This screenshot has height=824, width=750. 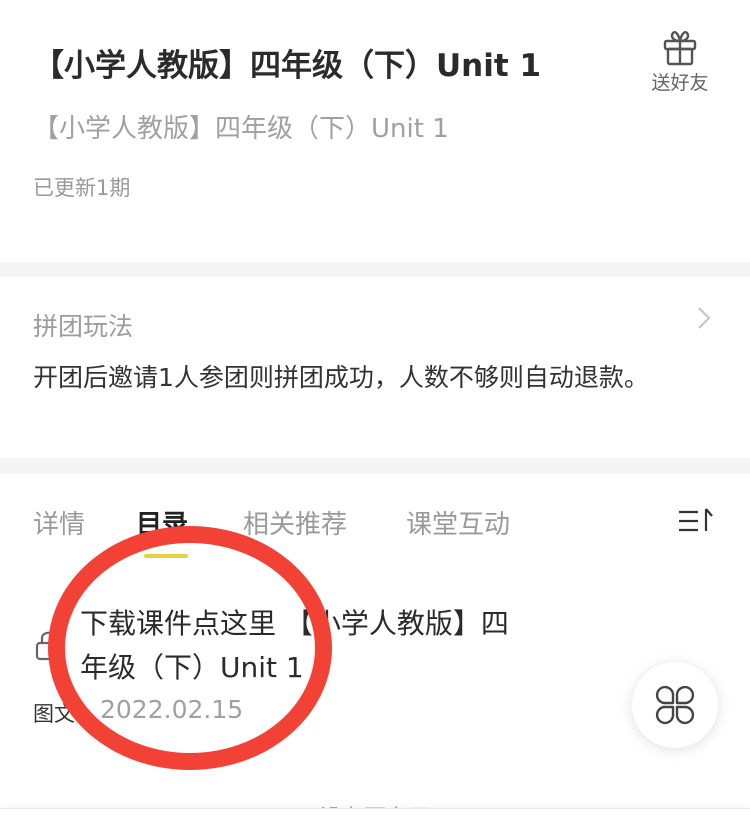 I want to click on tab-details: 详情, so click(x=59, y=522).